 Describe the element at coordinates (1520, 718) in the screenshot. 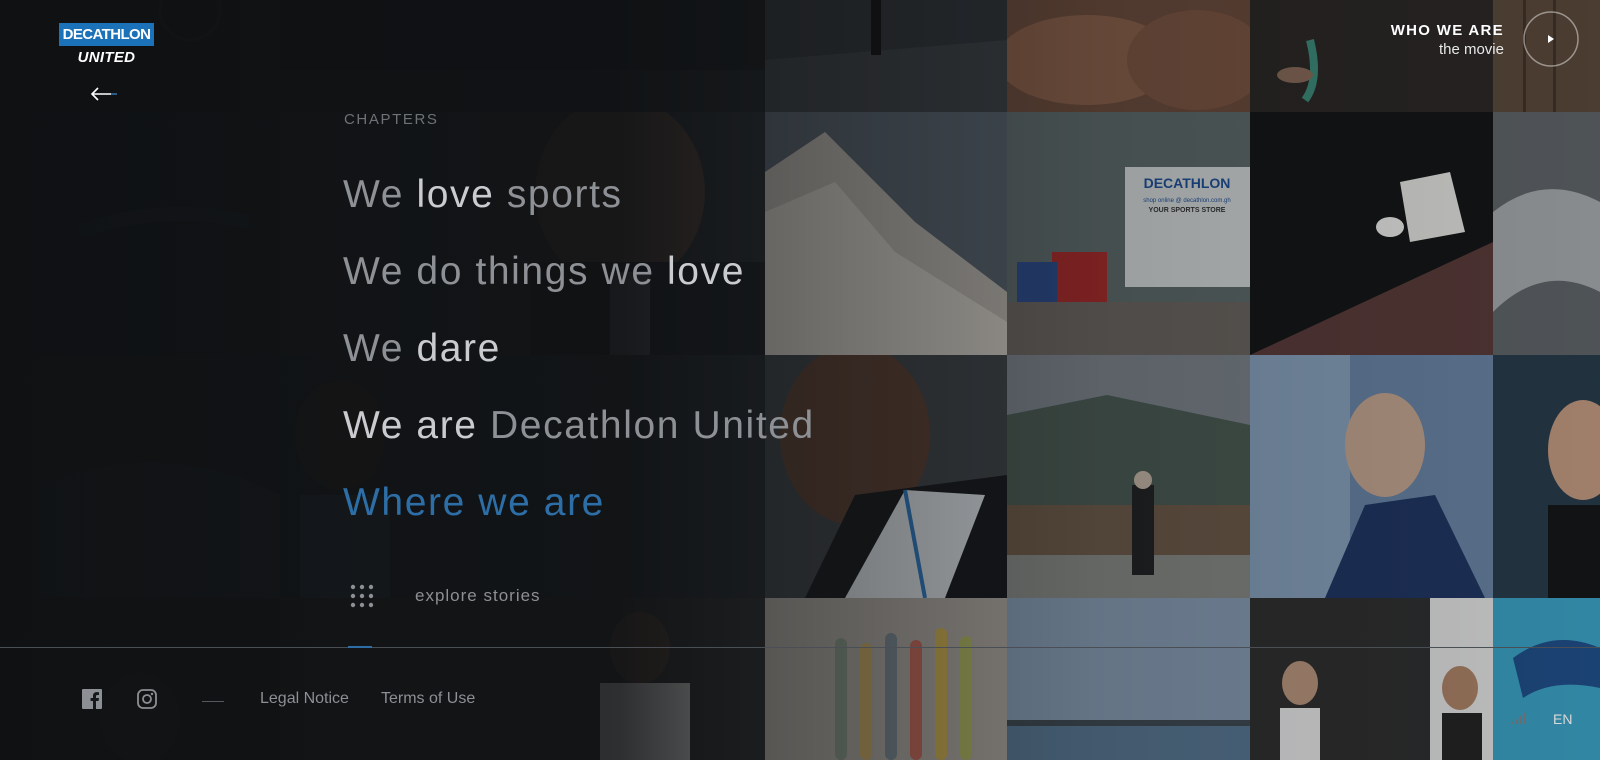

I see `sound-level-icon` at that location.